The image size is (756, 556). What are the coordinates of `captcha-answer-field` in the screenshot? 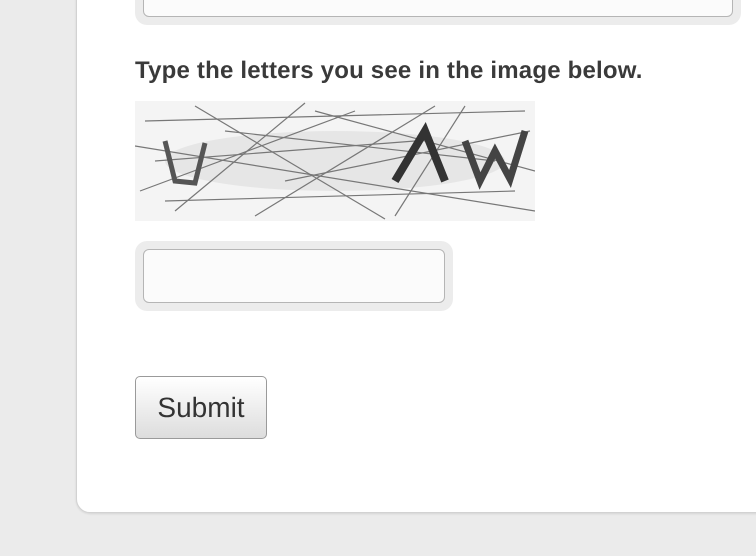 It's located at (294, 276).